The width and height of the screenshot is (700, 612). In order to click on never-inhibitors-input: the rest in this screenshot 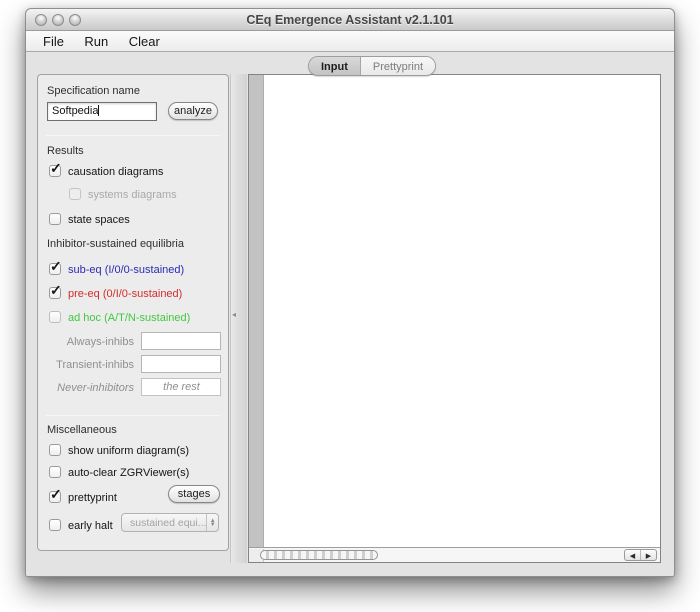, I will do `click(181, 387)`.